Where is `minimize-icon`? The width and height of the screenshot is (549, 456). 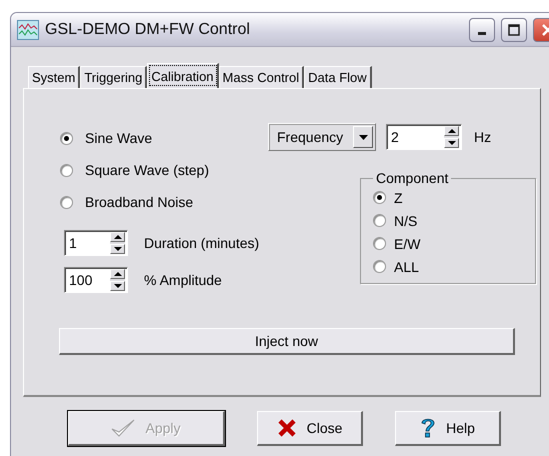
minimize-icon is located at coordinates (482, 33).